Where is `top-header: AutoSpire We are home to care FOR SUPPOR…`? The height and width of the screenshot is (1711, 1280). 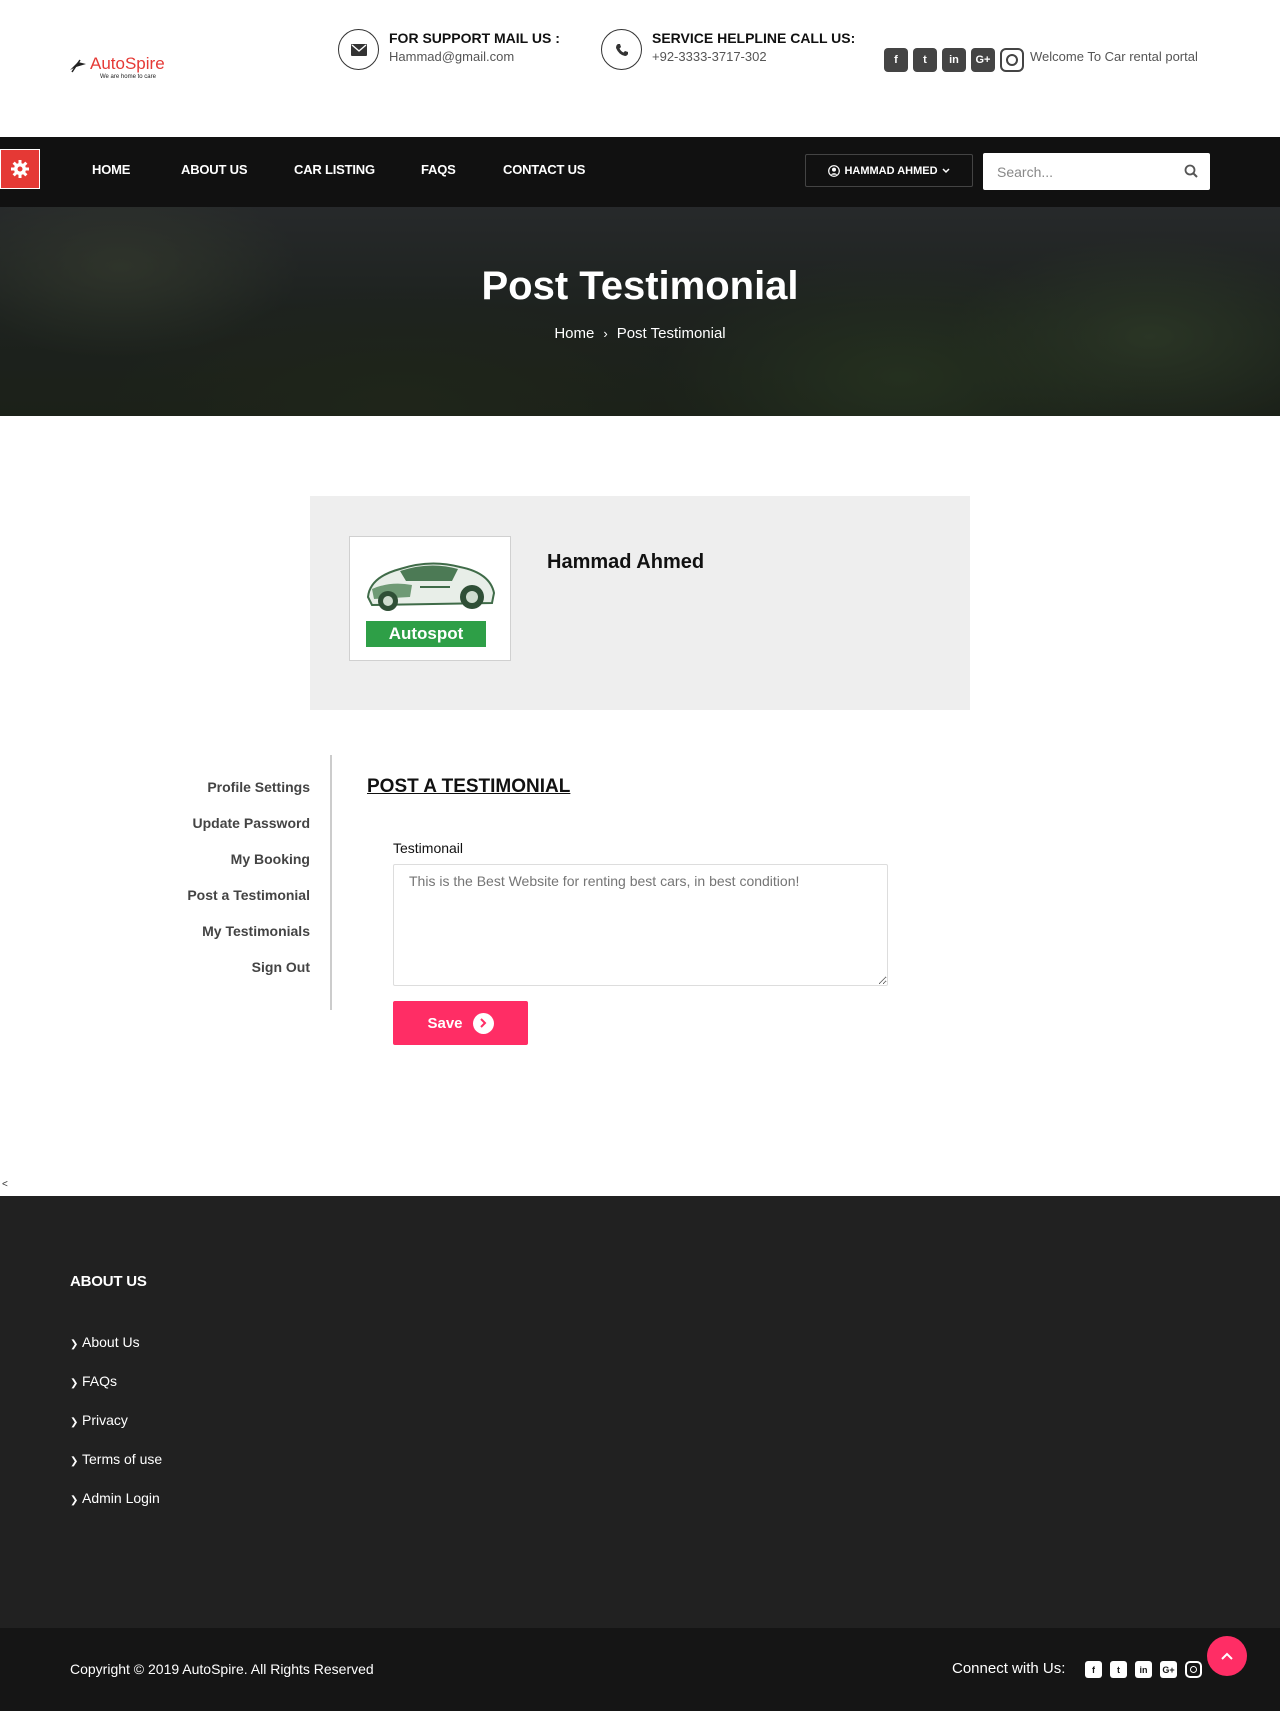 top-header: AutoSpire We are home to care FOR SUPPOR… is located at coordinates (640, 68).